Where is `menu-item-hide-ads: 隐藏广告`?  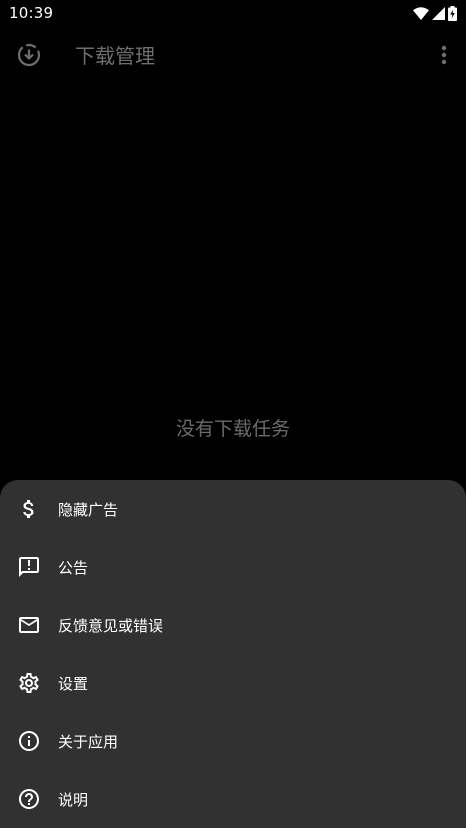 menu-item-hide-ads: 隐藏广告 is located at coordinates (233, 509).